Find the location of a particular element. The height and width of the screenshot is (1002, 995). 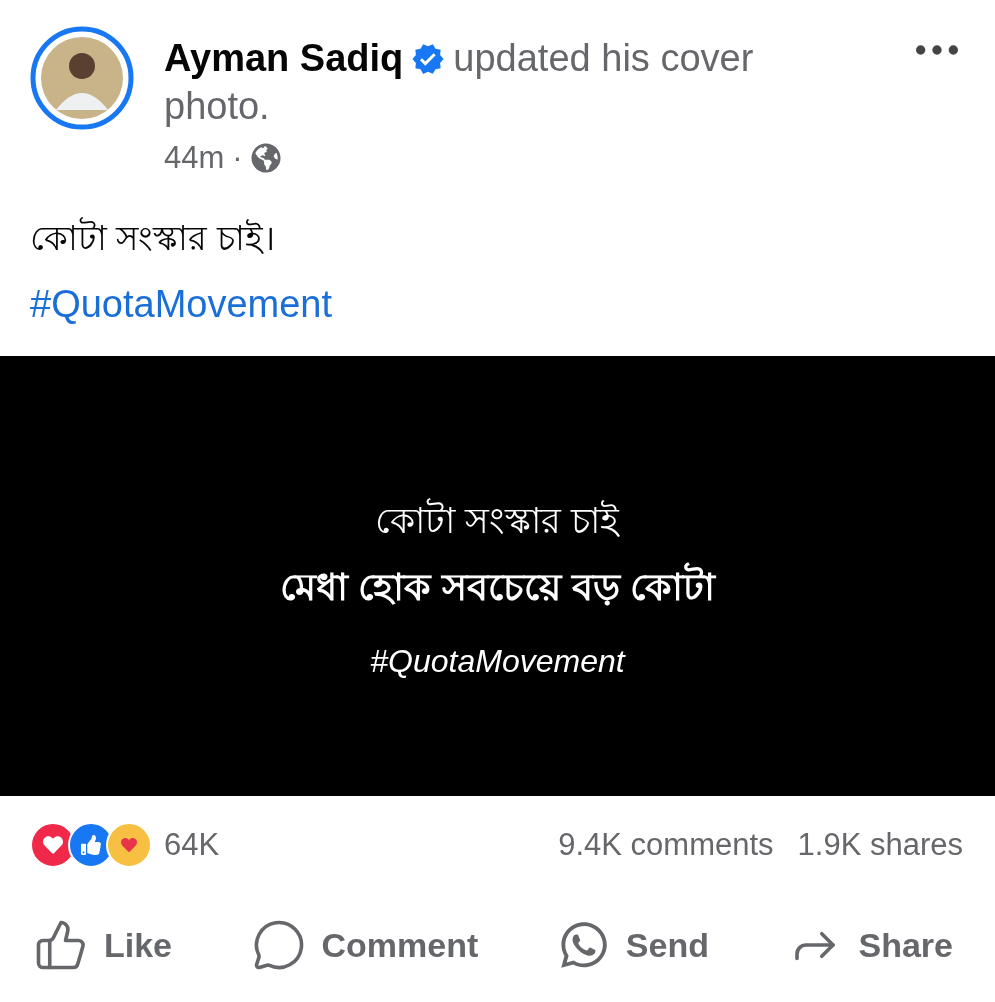

like-icon is located at coordinates (61, 945).